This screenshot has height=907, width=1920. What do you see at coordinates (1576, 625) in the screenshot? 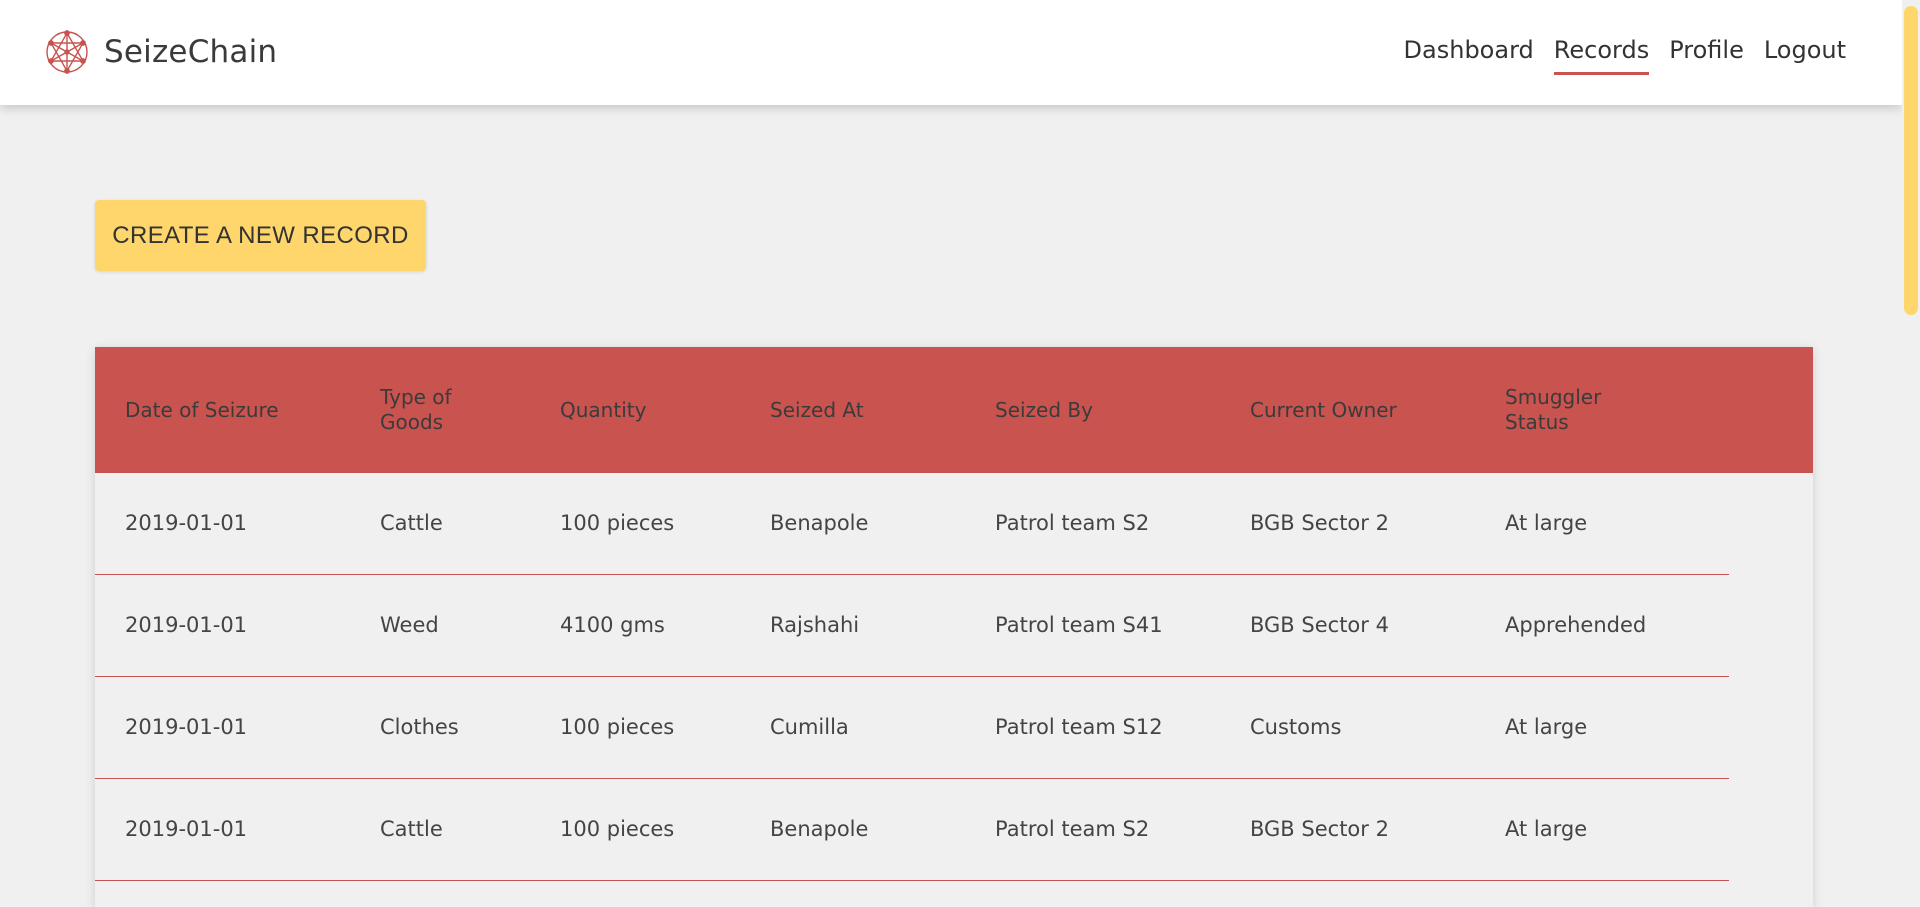
I see `cell-status: Apprehended` at bounding box center [1576, 625].